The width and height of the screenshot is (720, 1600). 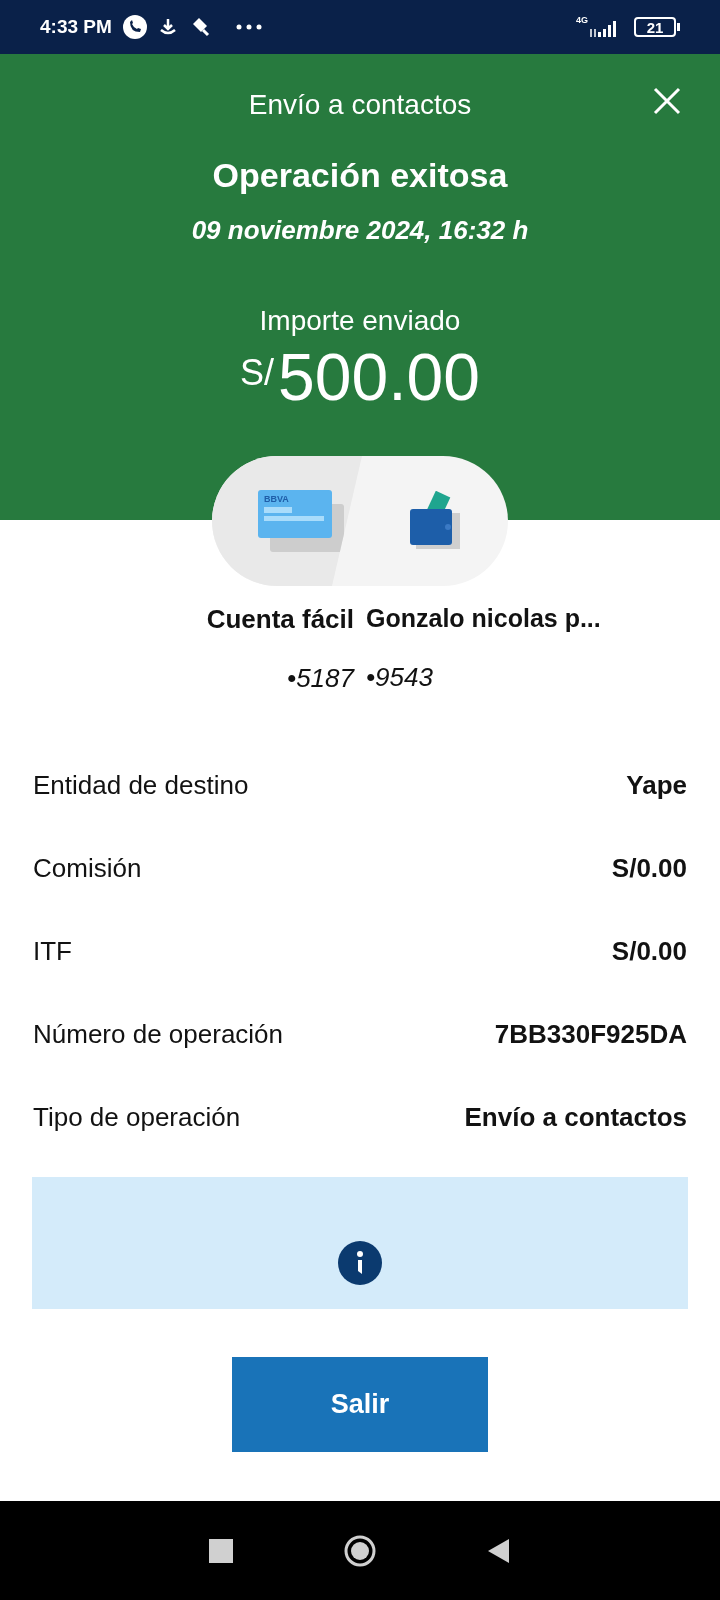 What do you see at coordinates (435, 521) in the screenshot?
I see `wallet-icon` at bounding box center [435, 521].